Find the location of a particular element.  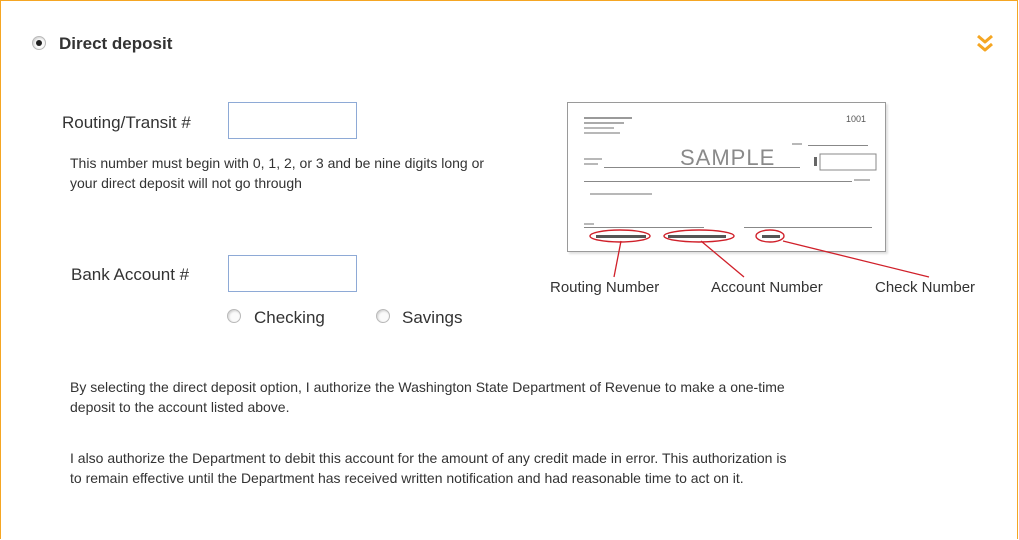

routing-label: Routing/Transit # is located at coordinates (126, 122).